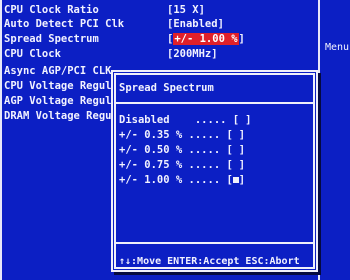 This screenshot has width=350, height=280. What do you see at coordinates (176, 165) in the screenshot?
I see `option-label: +/- 0.75 % ..... [` at bounding box center [176, 165].